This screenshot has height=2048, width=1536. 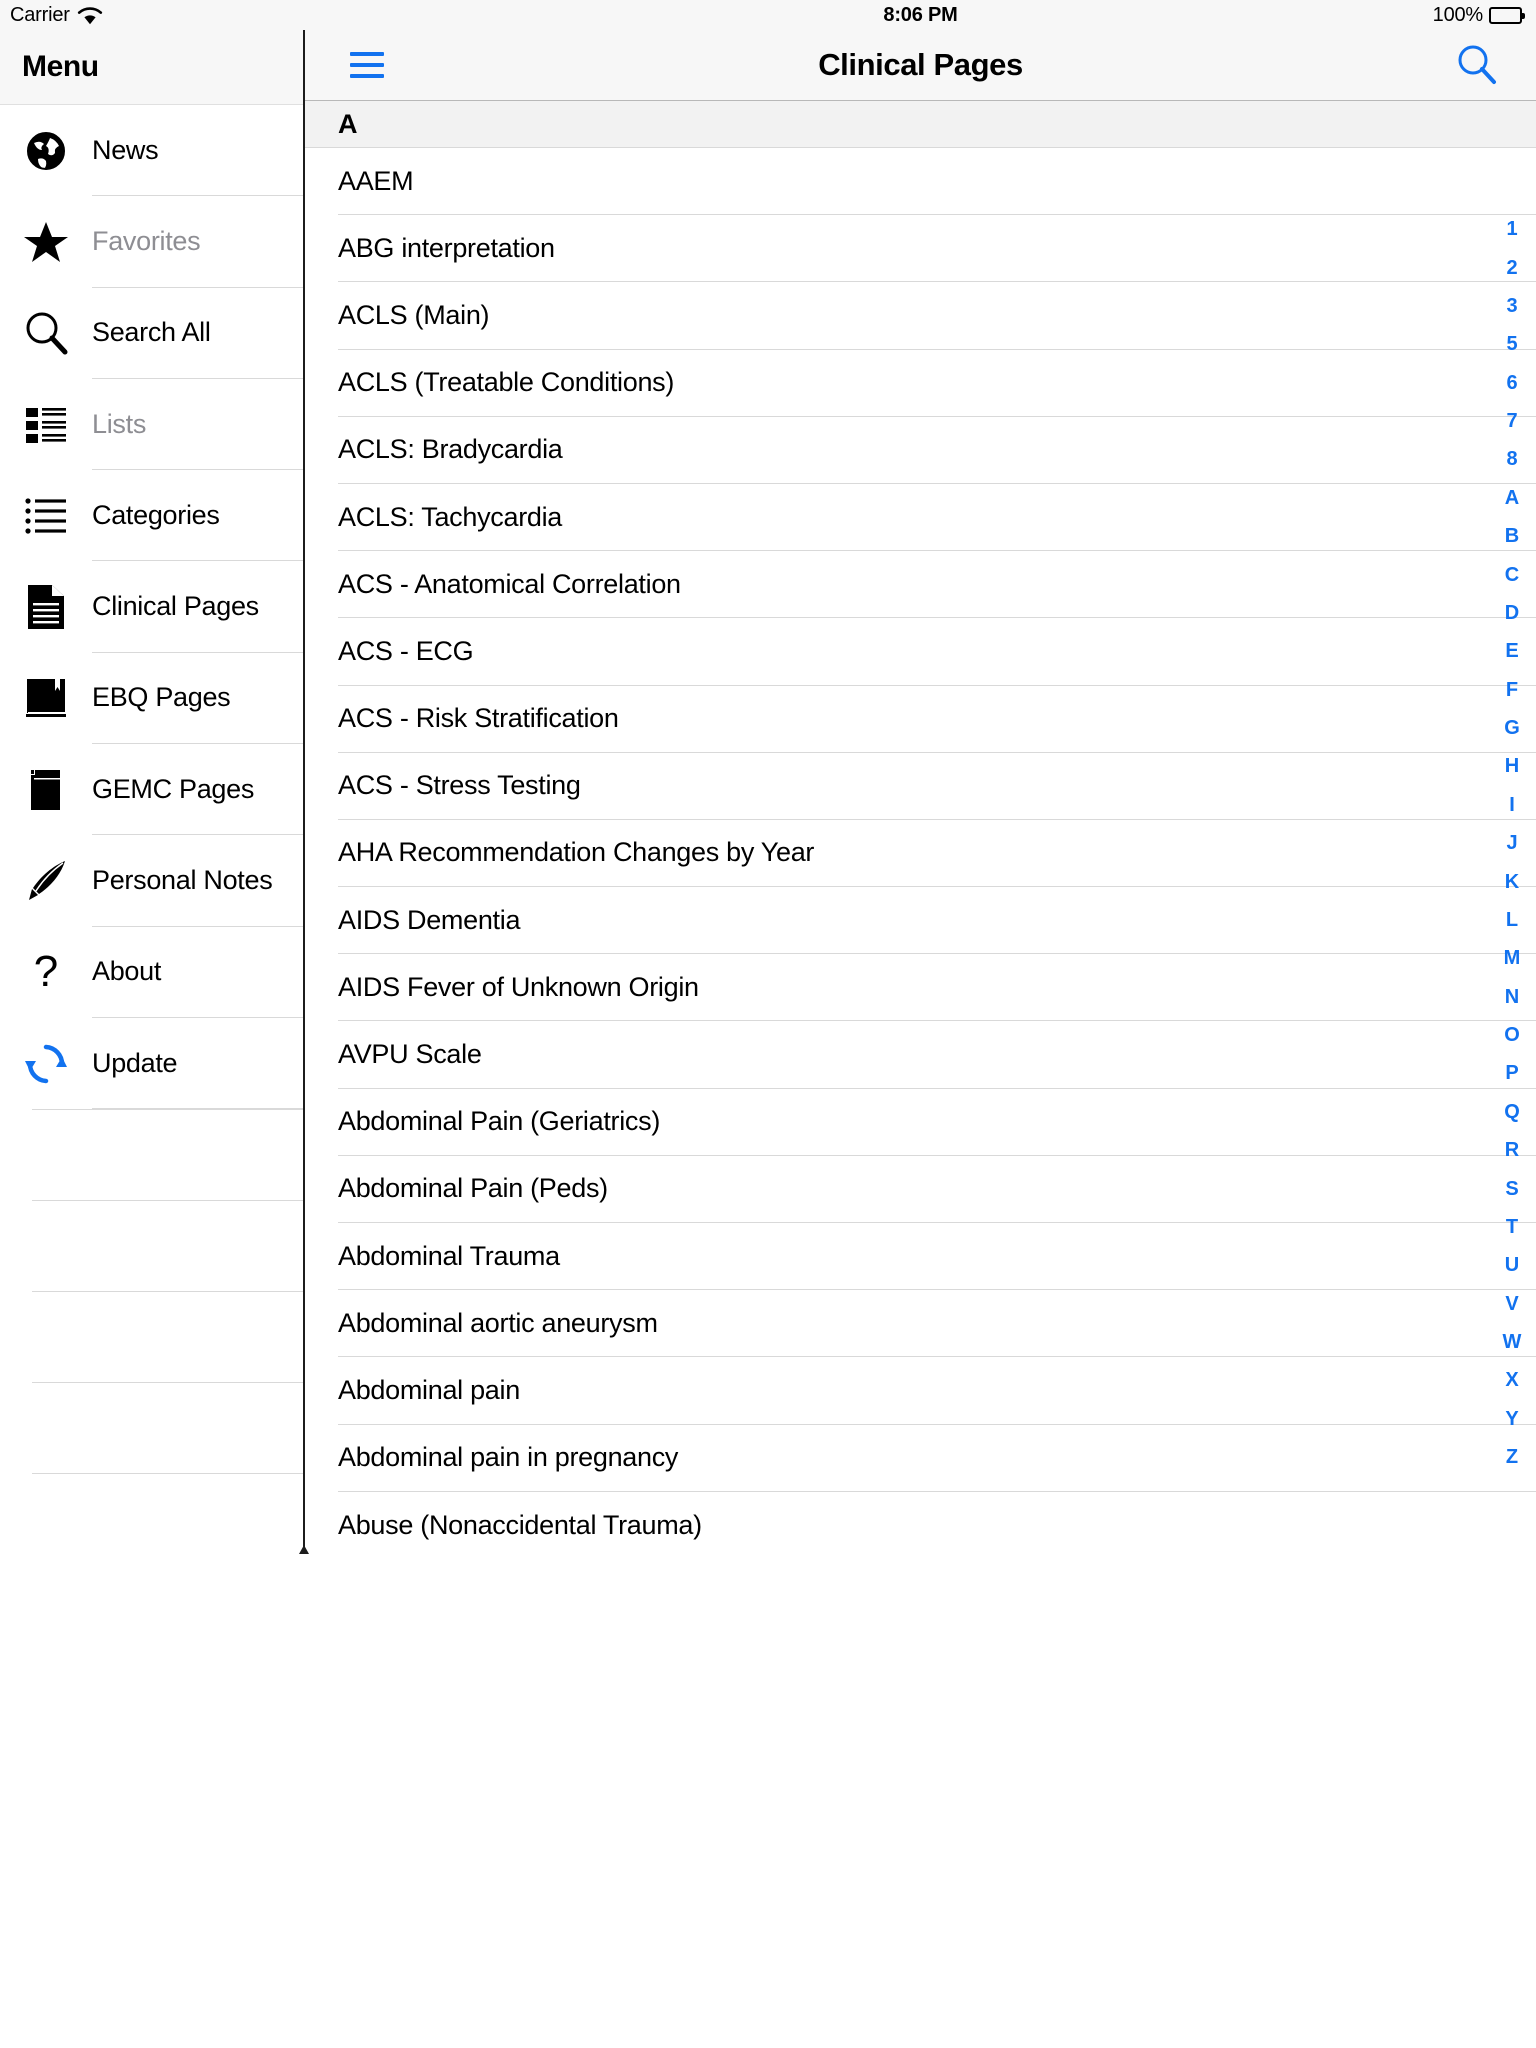 What do you see at coordinates (198, 151) in the screenshot?
I see `sidebar-item-label: News` at bounding box center [198, 151].